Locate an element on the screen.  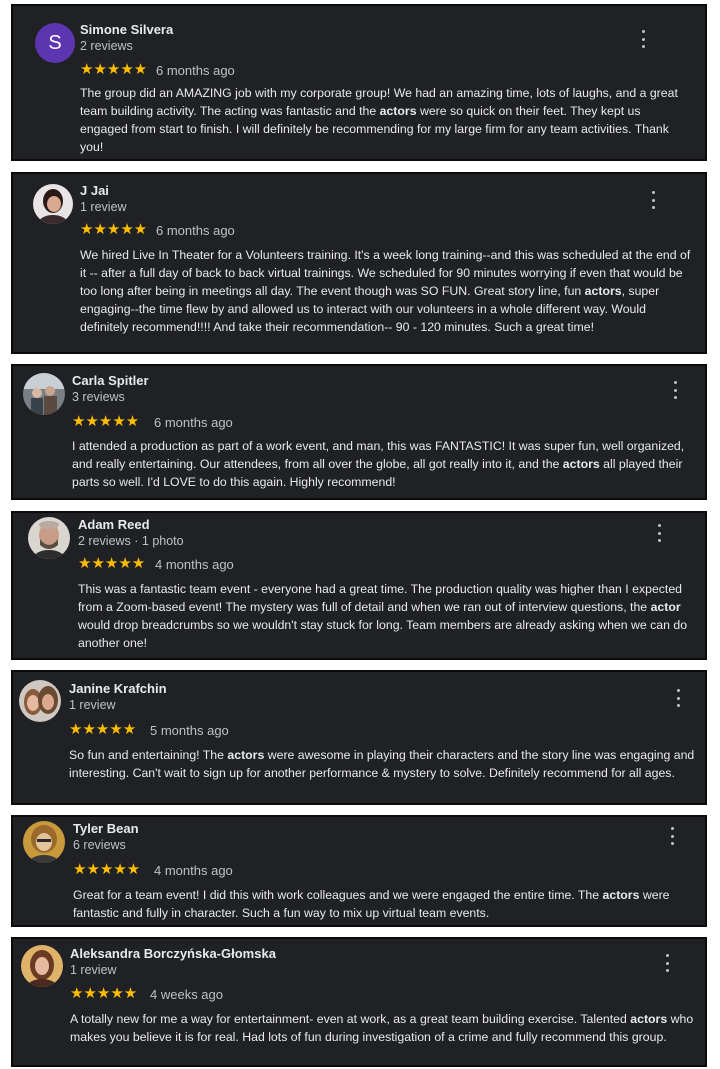
reviewer-meta: 2 reviews · 1 photo is located at coordinates (131, 541).